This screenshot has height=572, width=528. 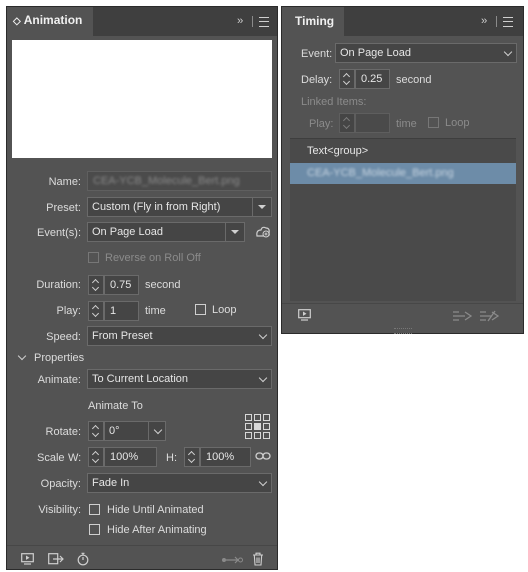 What do you see at coordinates (166, 181) in the screenshot?
I see `name-value: CEA-YCB_Molecule_Bert.png` at bounding box center [166, 181].